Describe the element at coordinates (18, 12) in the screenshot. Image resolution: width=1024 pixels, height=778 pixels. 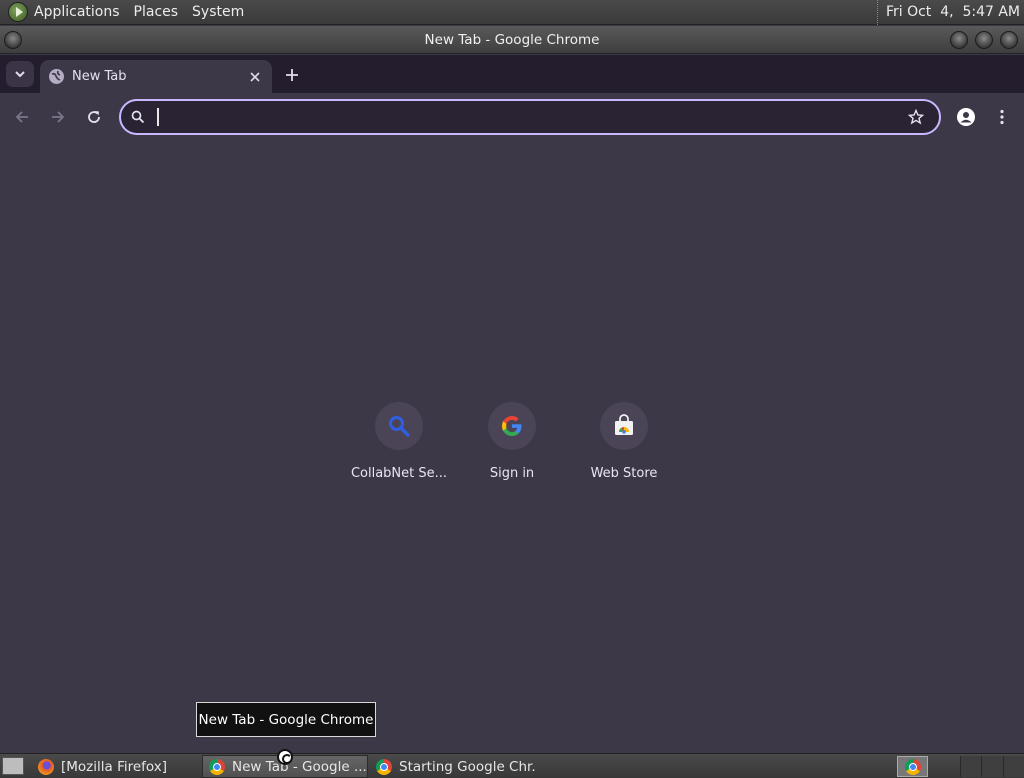
I see `gnome-foot-icon` at that location.